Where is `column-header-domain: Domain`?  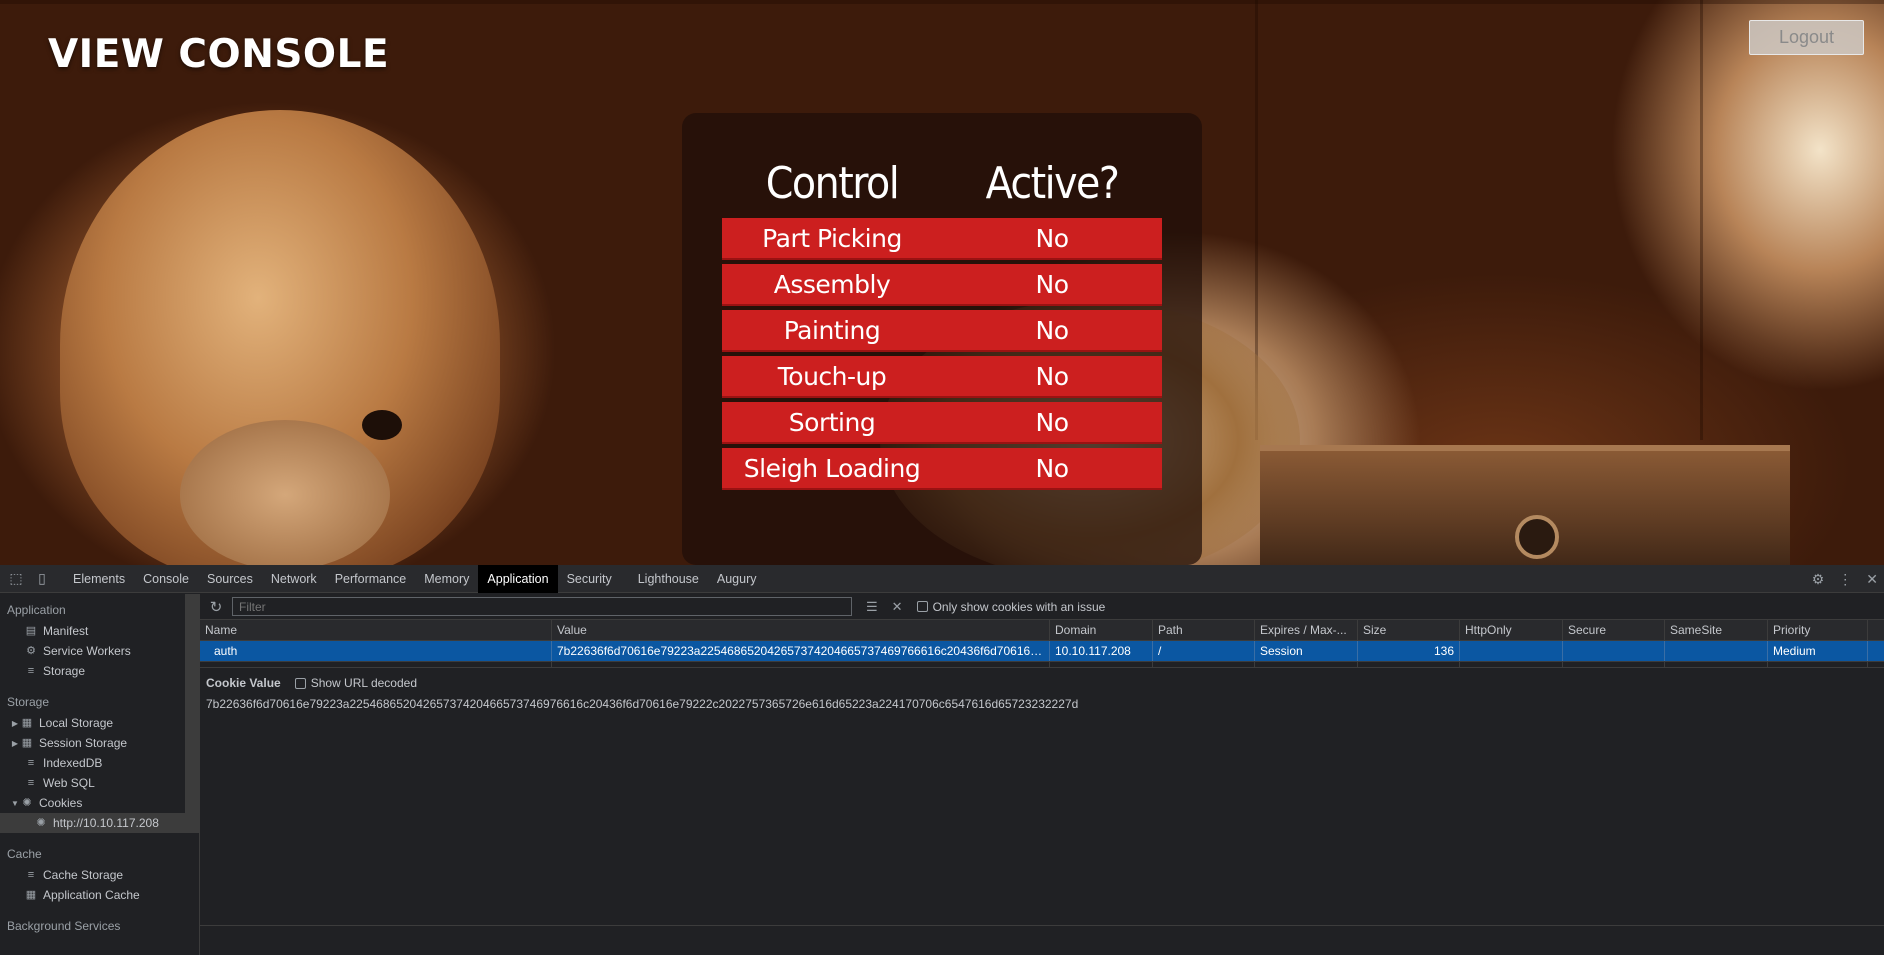
column-header-domain: Domain is located at coordinates (1101, 630).